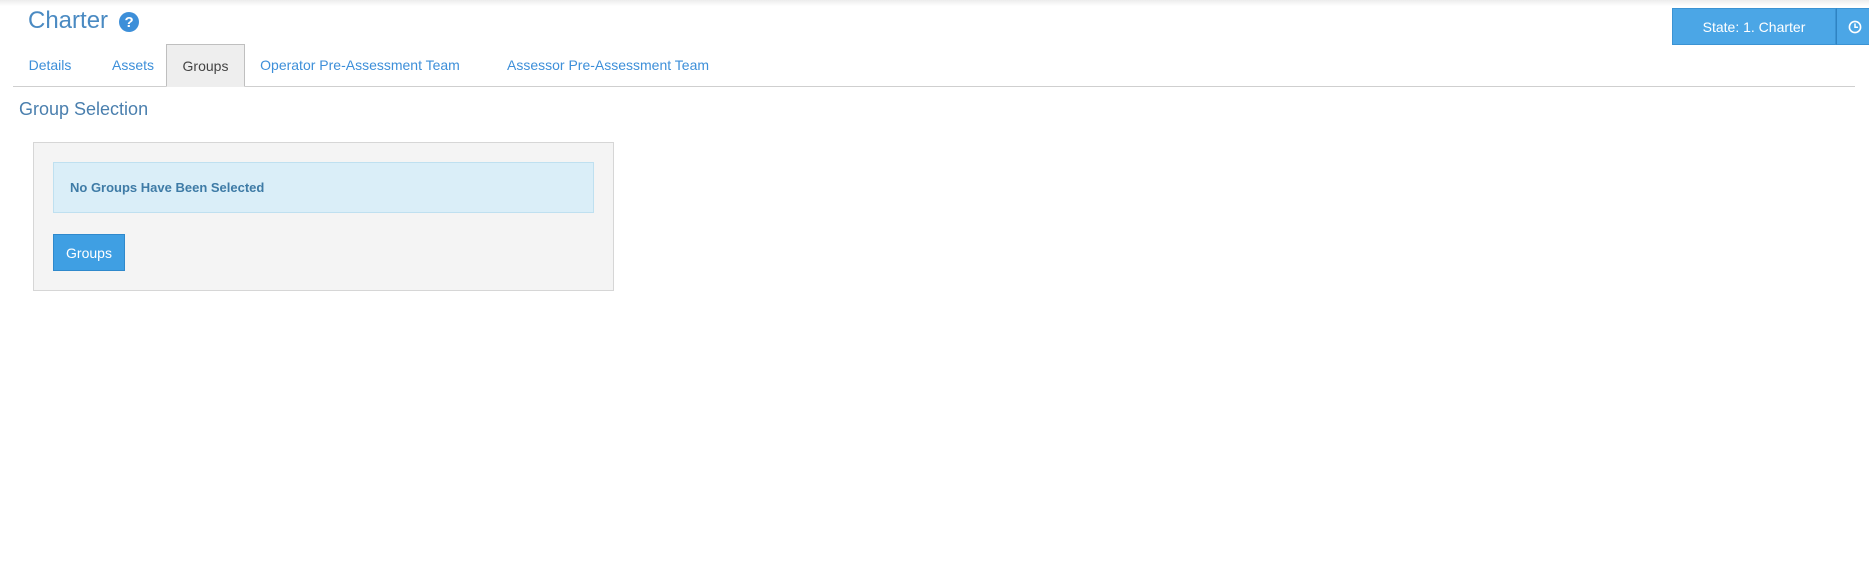  What do you see at coordinates (608, 65) in the screenshot?
I see `tab-assessor-pre-assessment-team: Assessor Pre-Assessment Team` at bounding box center [608, 65].